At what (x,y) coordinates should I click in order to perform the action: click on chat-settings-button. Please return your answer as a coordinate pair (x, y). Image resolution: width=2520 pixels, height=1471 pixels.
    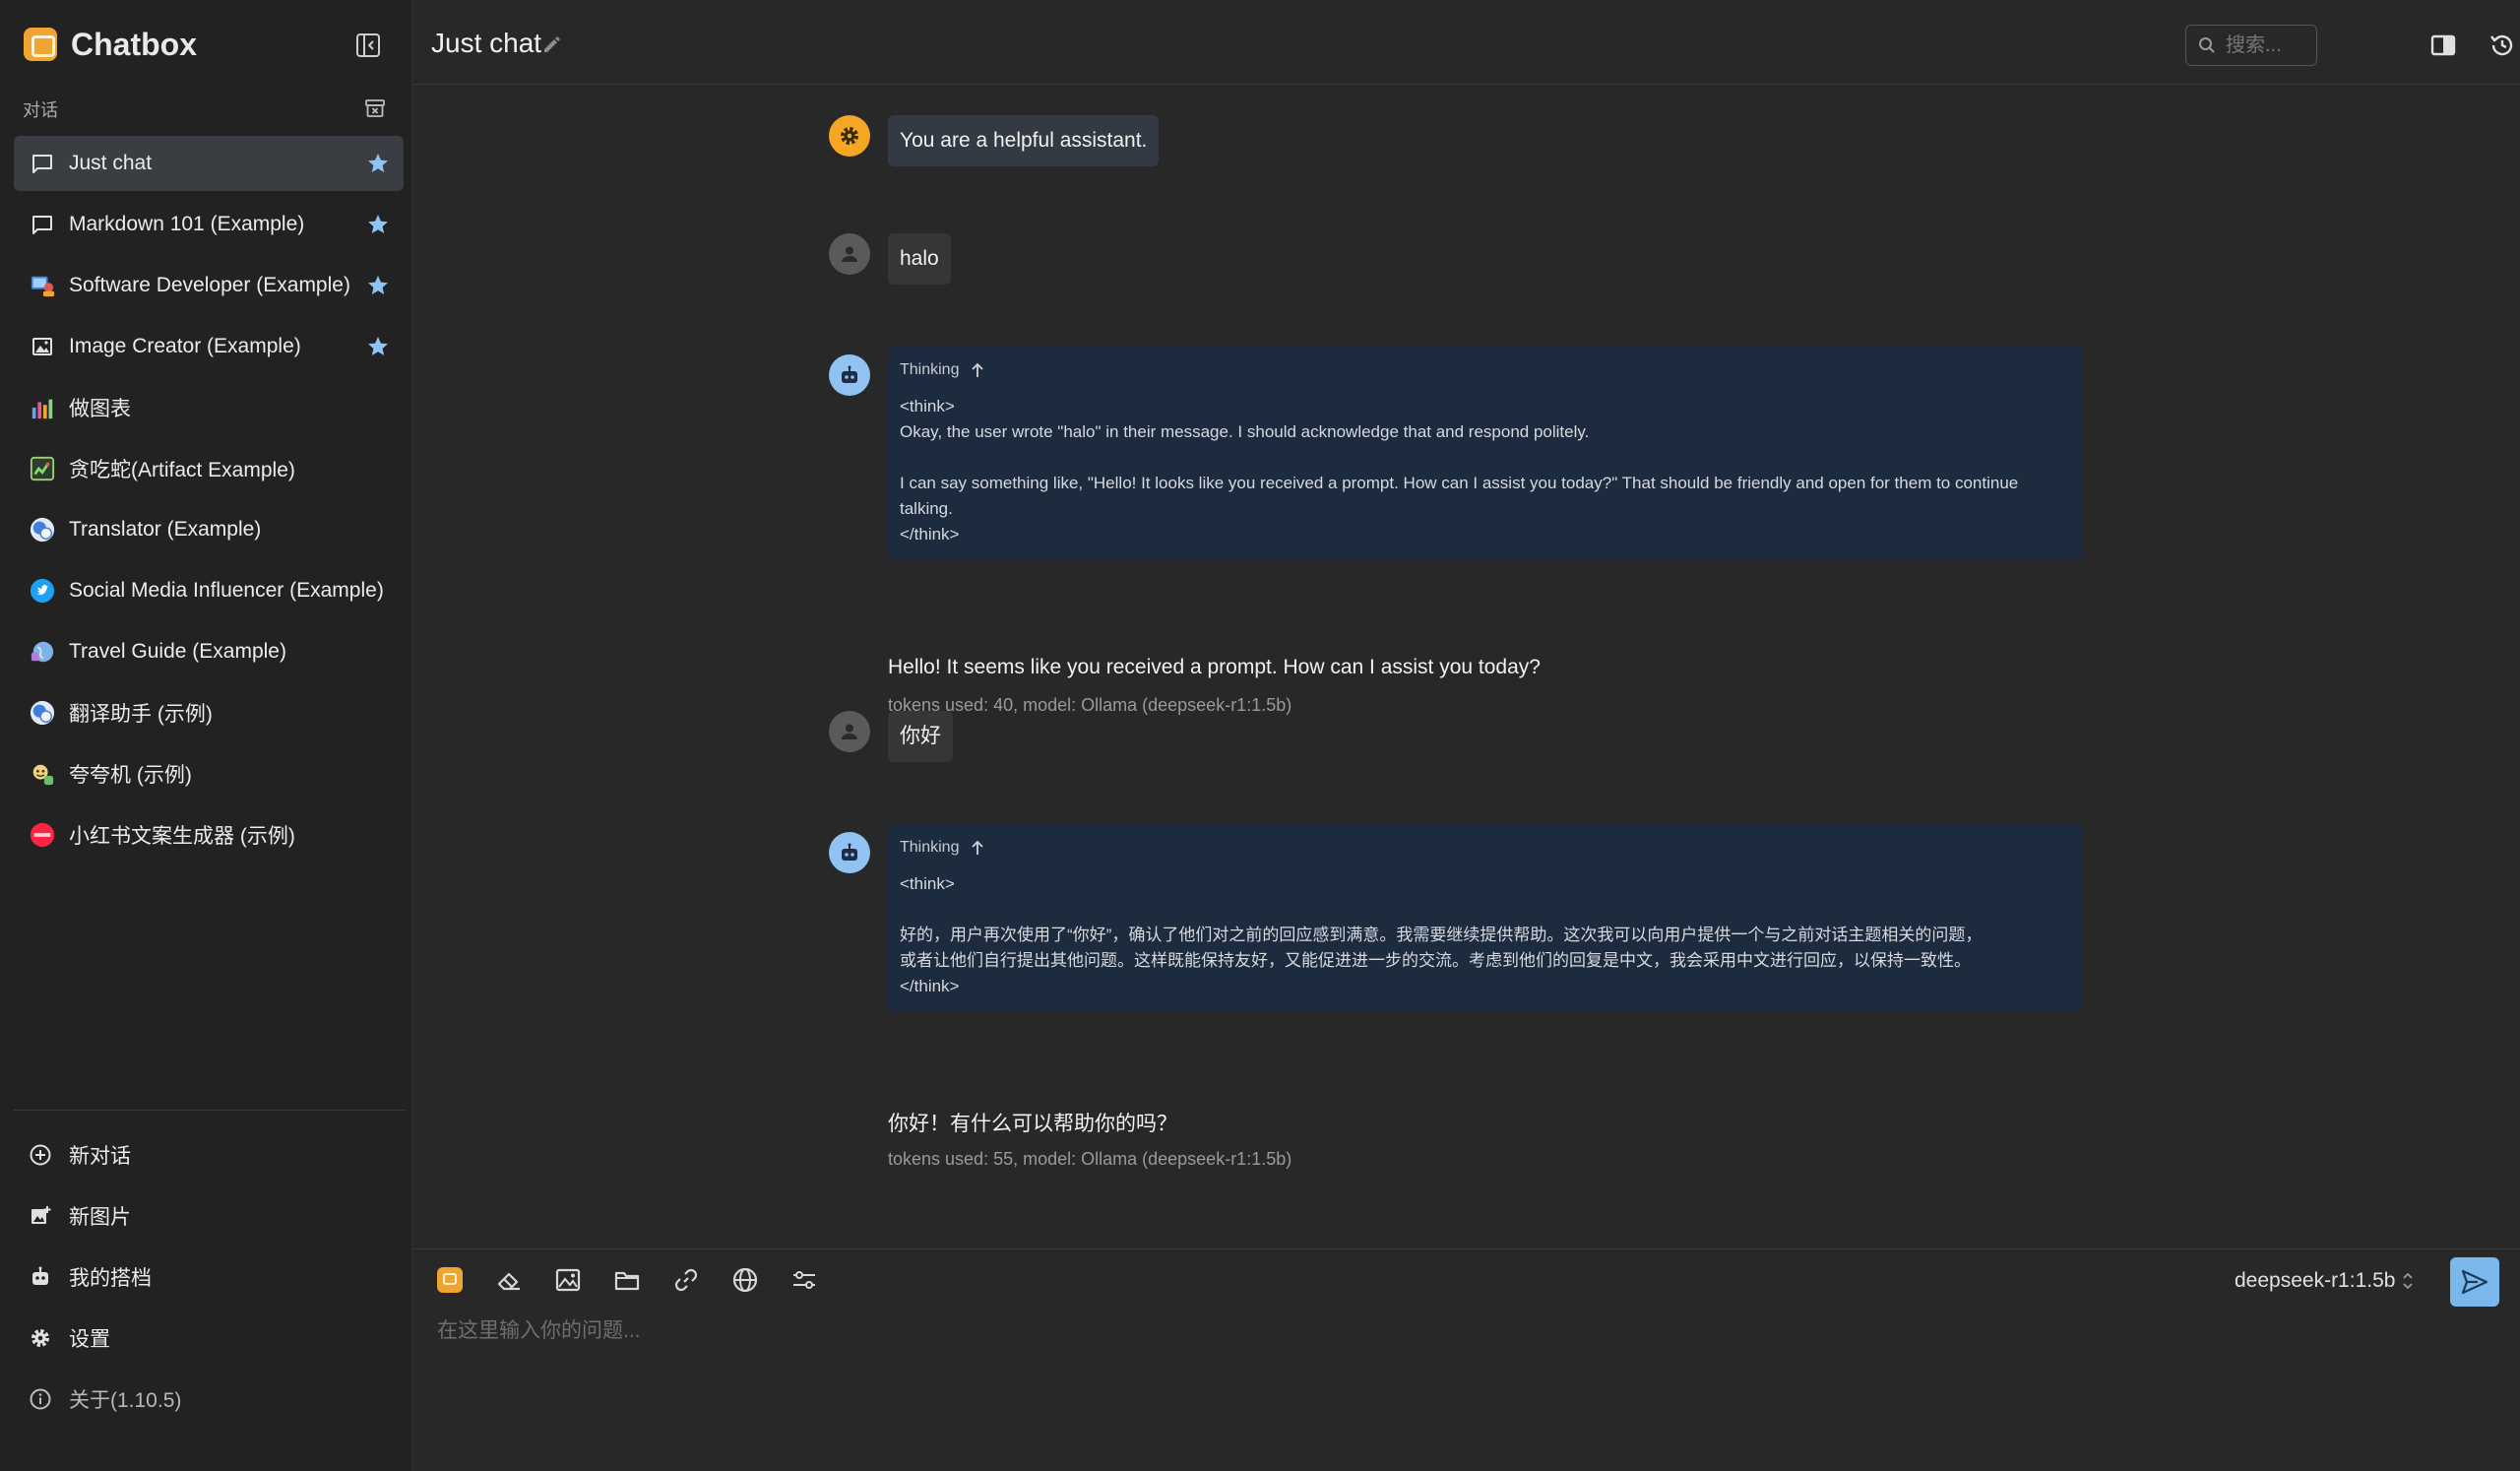
    Looking at the image, I should click on (804, 1280).